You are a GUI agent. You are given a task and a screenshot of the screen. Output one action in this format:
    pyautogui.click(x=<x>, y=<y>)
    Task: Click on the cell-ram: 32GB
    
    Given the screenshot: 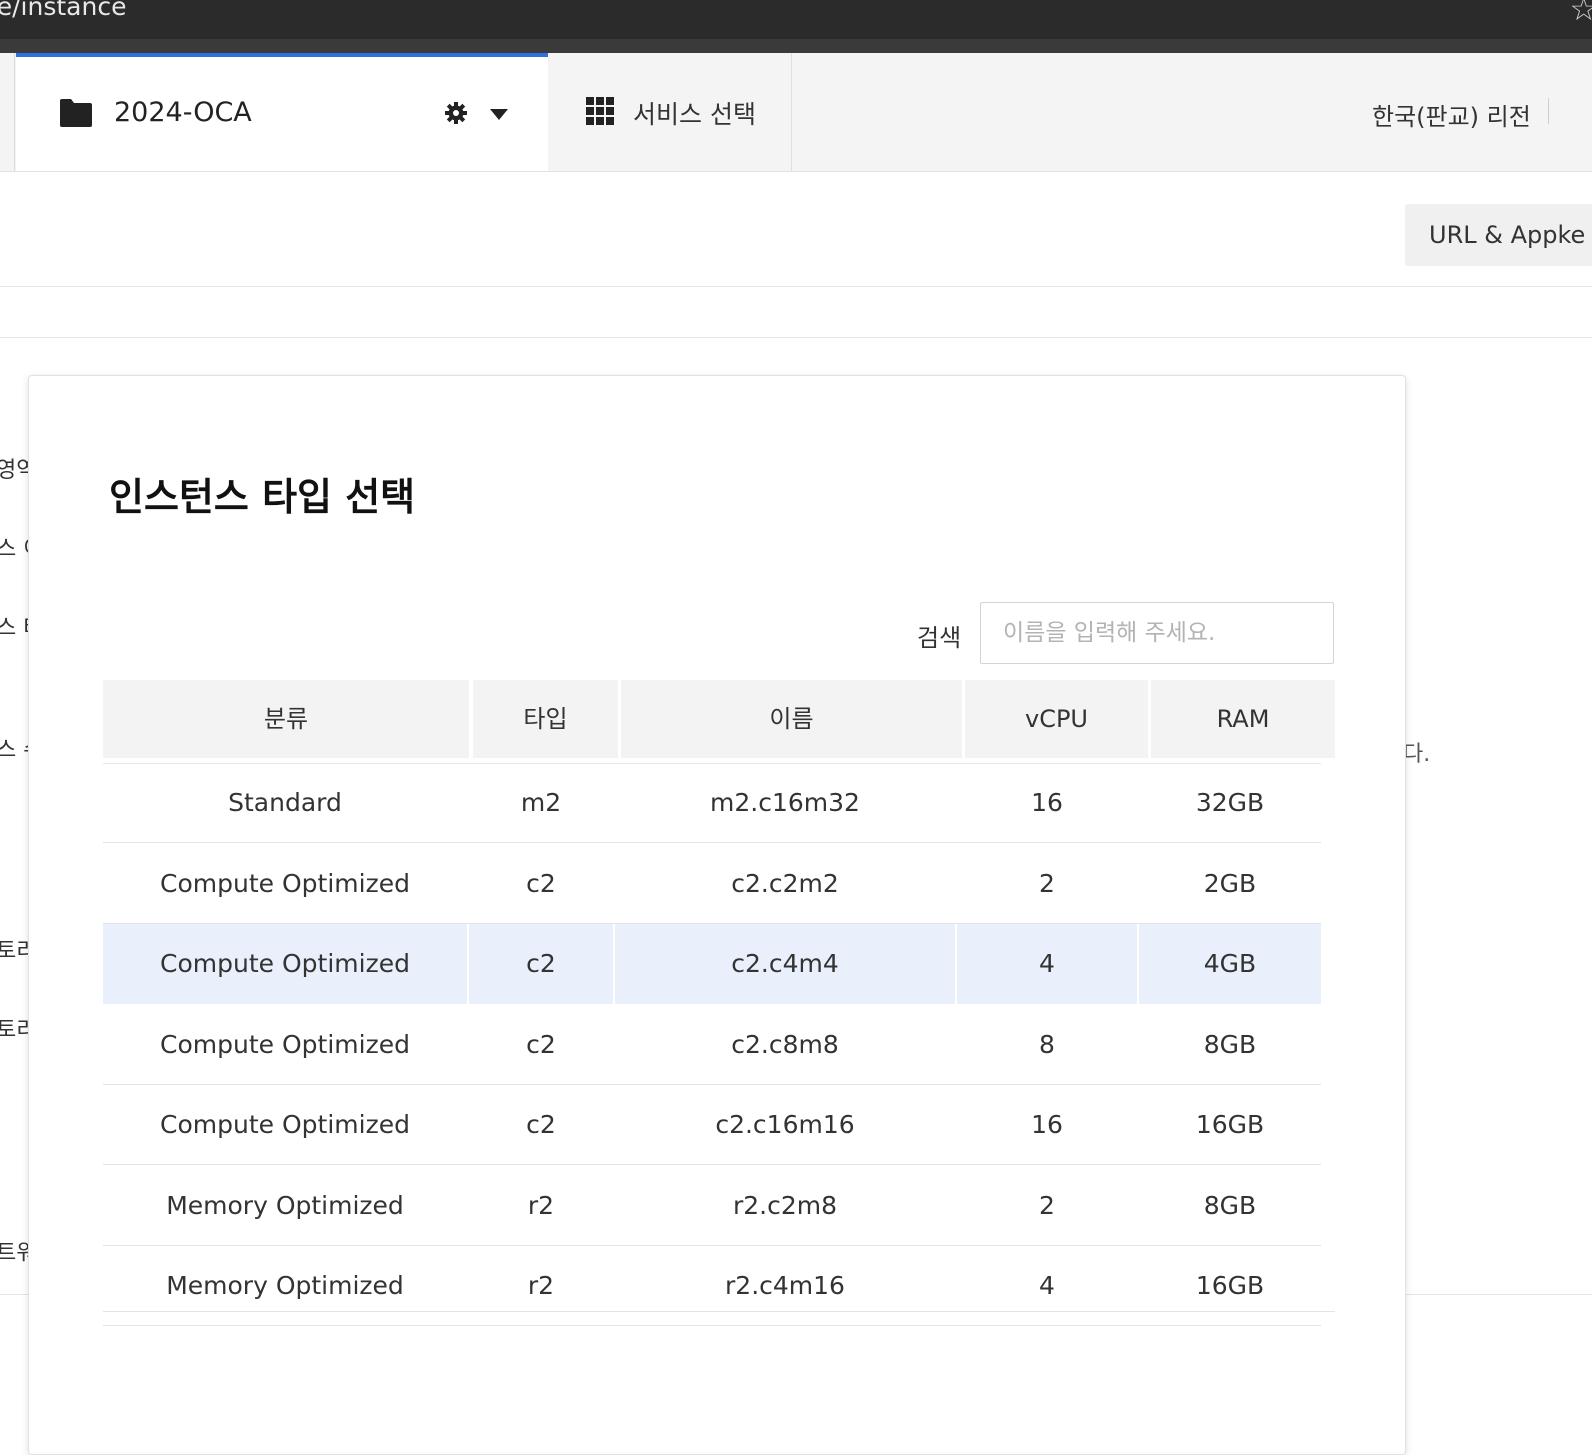 What is the action you would take?
    pyautogui.click(x=1230, y=802)
    